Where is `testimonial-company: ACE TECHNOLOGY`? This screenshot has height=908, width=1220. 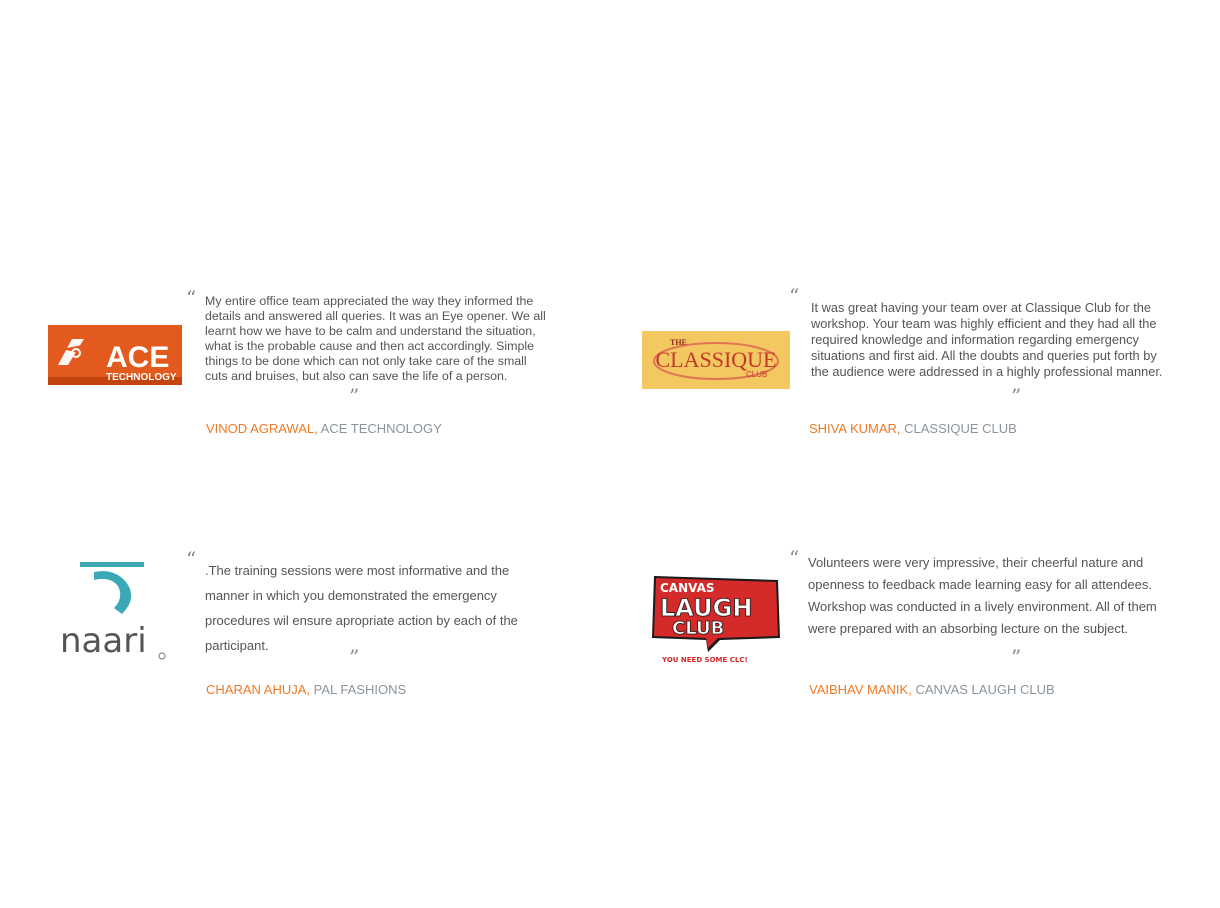
testimonial-company: ACE TECHNOLOGY is located at coordinates (381, 428).